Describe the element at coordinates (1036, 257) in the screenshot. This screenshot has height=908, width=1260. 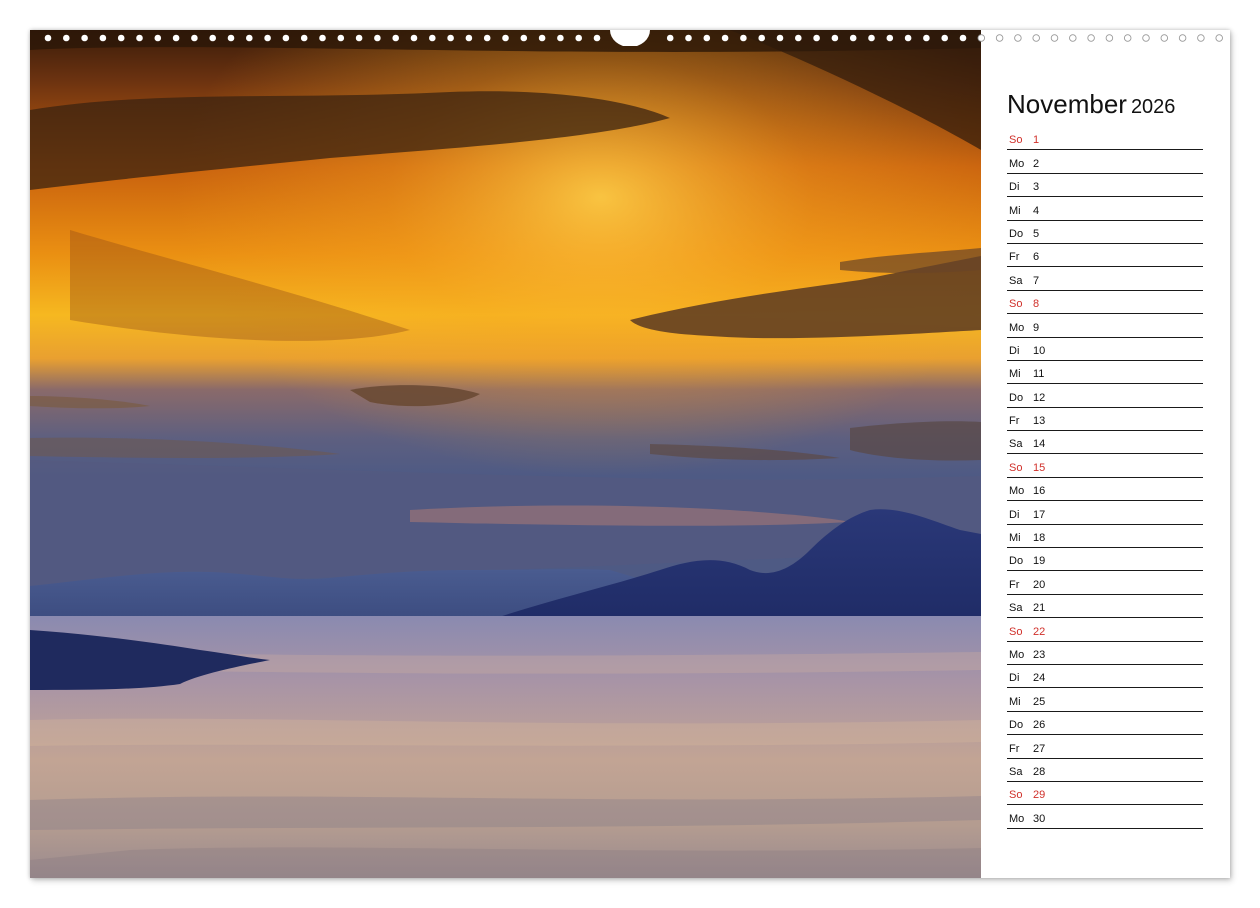
I see `day-number: 6` at that location.